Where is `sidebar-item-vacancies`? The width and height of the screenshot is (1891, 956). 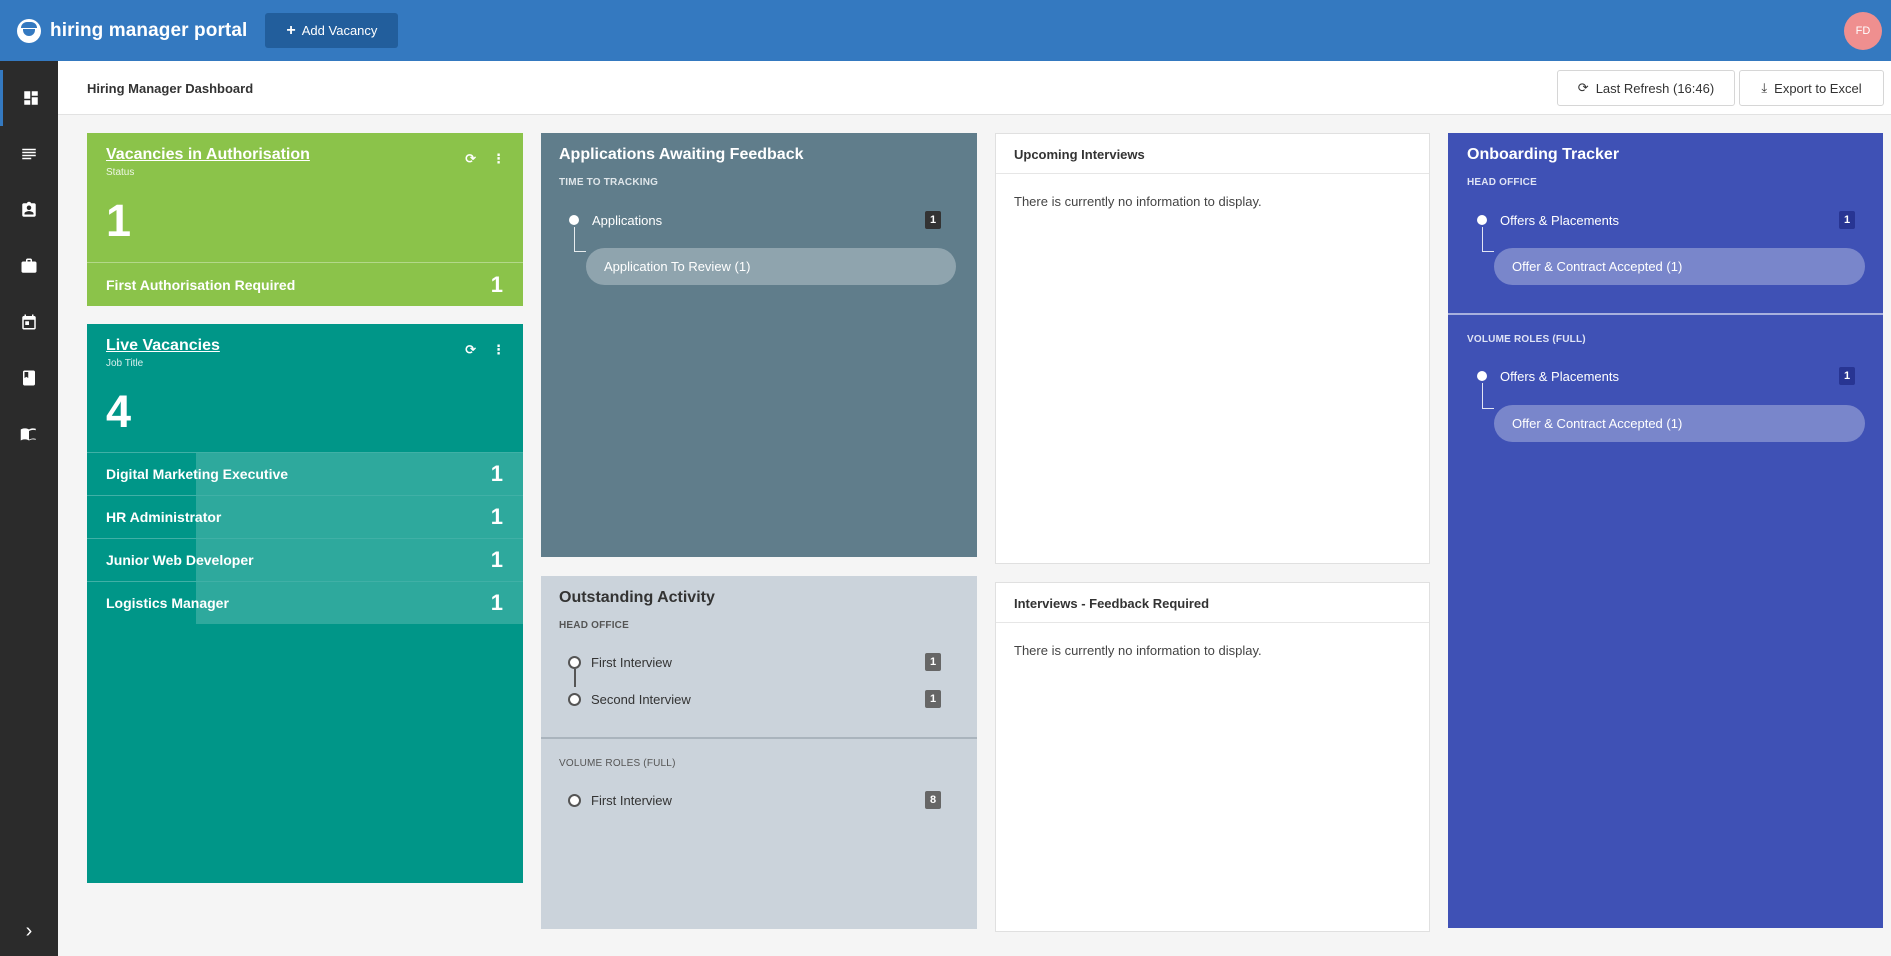
sidebar-item-vacancies is located at coordinates (29, 266).